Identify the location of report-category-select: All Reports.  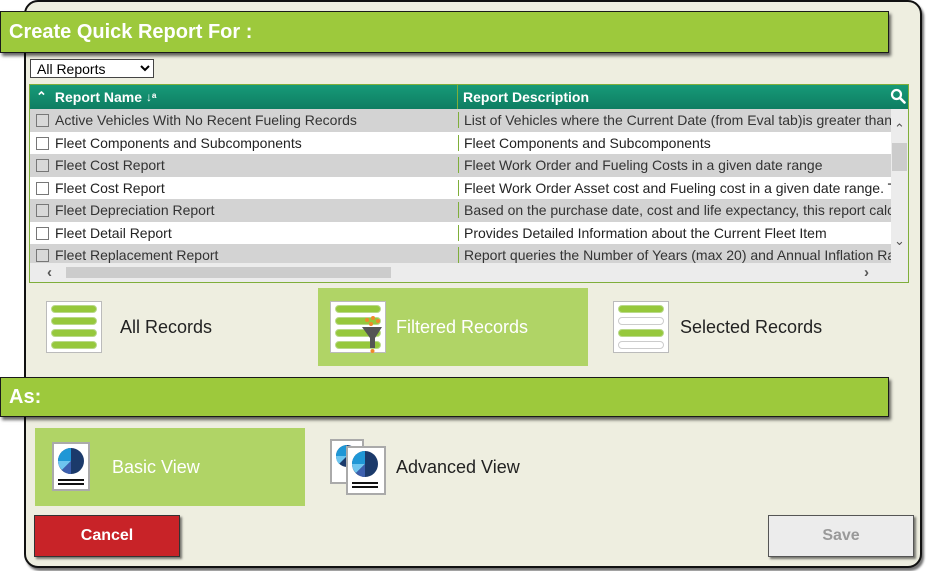
(92, 68).